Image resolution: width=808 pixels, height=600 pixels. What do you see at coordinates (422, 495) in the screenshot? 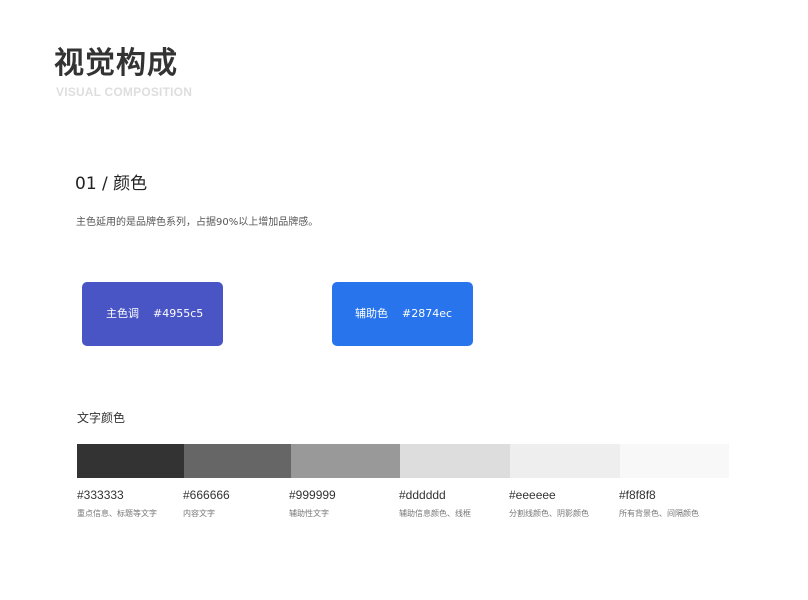
I see `color-hex: #dddddd` at bounding box center [422, 495].